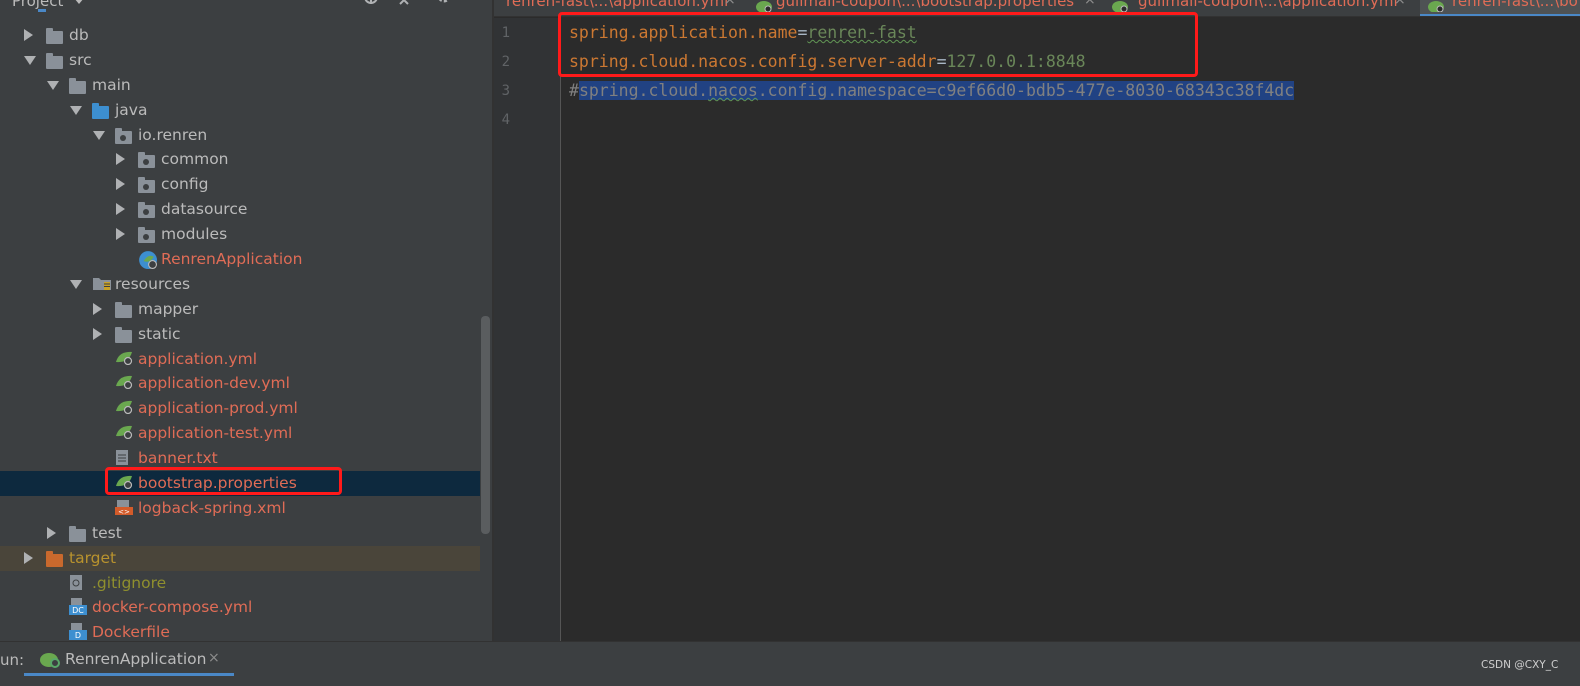 The width and height of the screenshot is (1580, 686). Describe the element at coordinates (185, 184) in the screenshot. I see `tree-item-label: config` at that location.